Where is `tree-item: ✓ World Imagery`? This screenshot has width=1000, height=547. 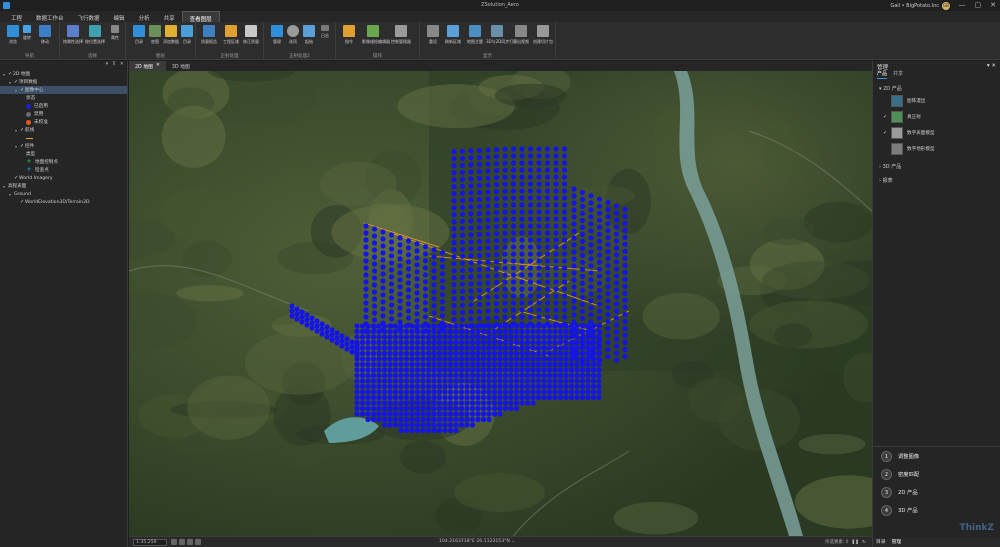
tree-item: ✓ World Imagery is located at coordinates (63, 178).